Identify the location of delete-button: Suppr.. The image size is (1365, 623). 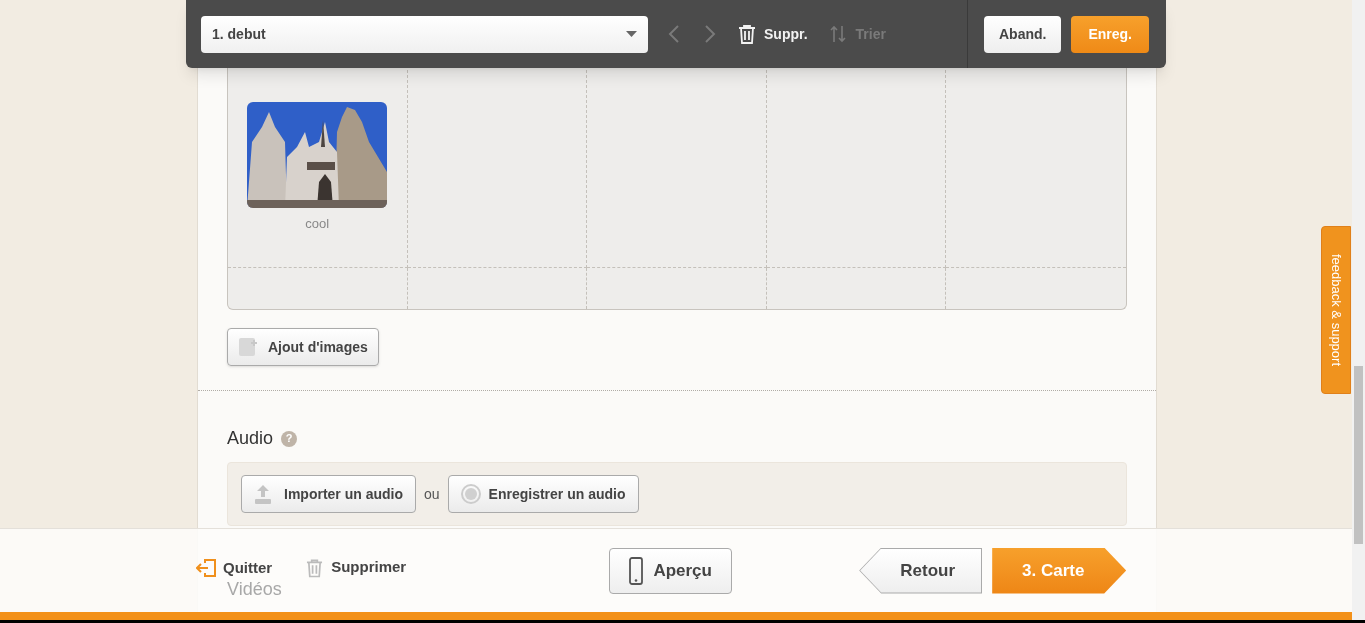
(773, 34).